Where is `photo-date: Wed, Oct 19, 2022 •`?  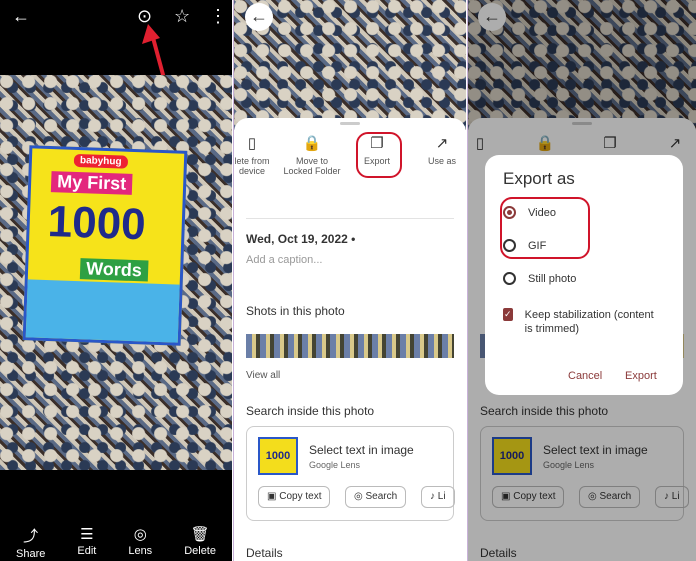
photo-date: Wed, Oct 19, 2022 • is located at coordinates (300, 239).